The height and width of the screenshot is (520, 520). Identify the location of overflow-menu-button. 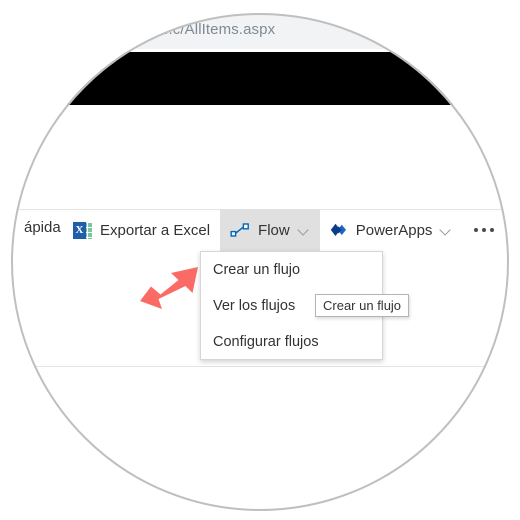
(484, 230).